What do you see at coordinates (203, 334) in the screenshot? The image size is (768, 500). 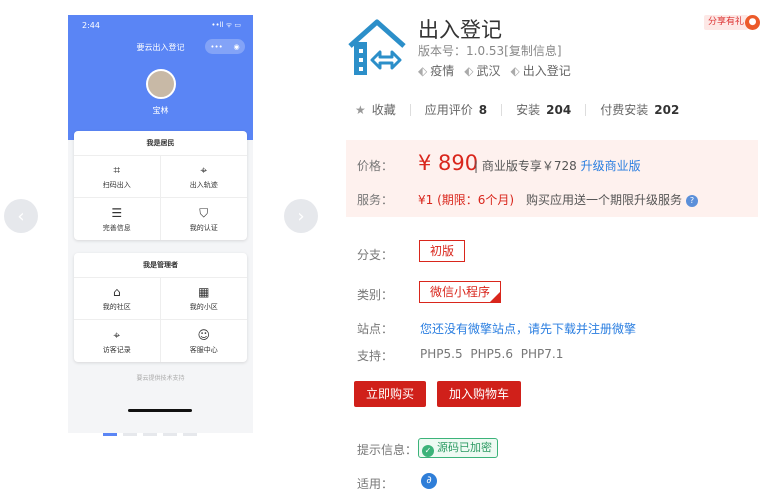 I see `service-icon: ☺` at bounding box center [203, 334].